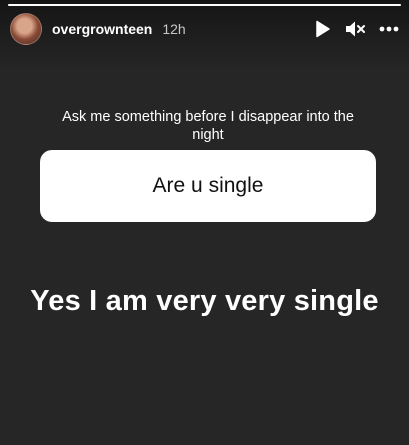 This screenshot has height=445, width=409. I want to click on answer-text: Are u single, so click(208, 185).